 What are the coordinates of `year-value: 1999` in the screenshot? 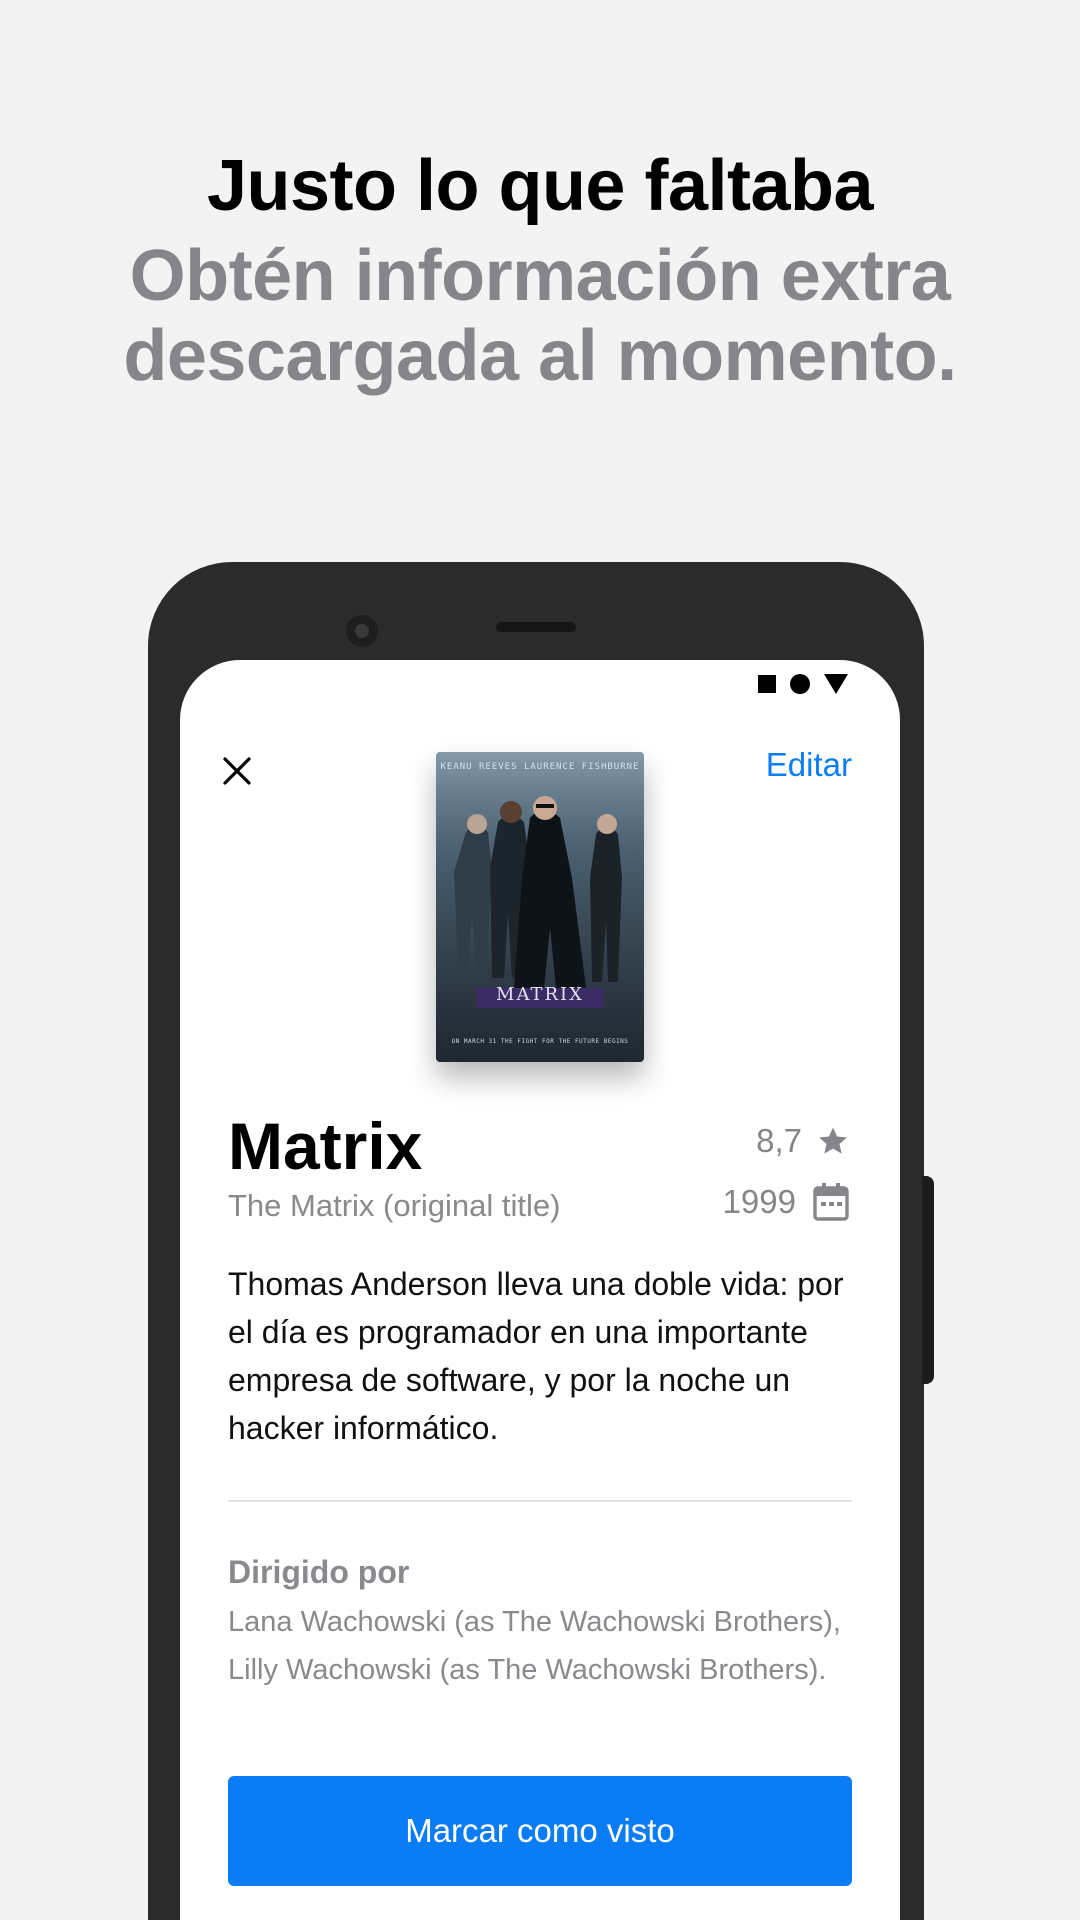 It's located at (759, 1201).